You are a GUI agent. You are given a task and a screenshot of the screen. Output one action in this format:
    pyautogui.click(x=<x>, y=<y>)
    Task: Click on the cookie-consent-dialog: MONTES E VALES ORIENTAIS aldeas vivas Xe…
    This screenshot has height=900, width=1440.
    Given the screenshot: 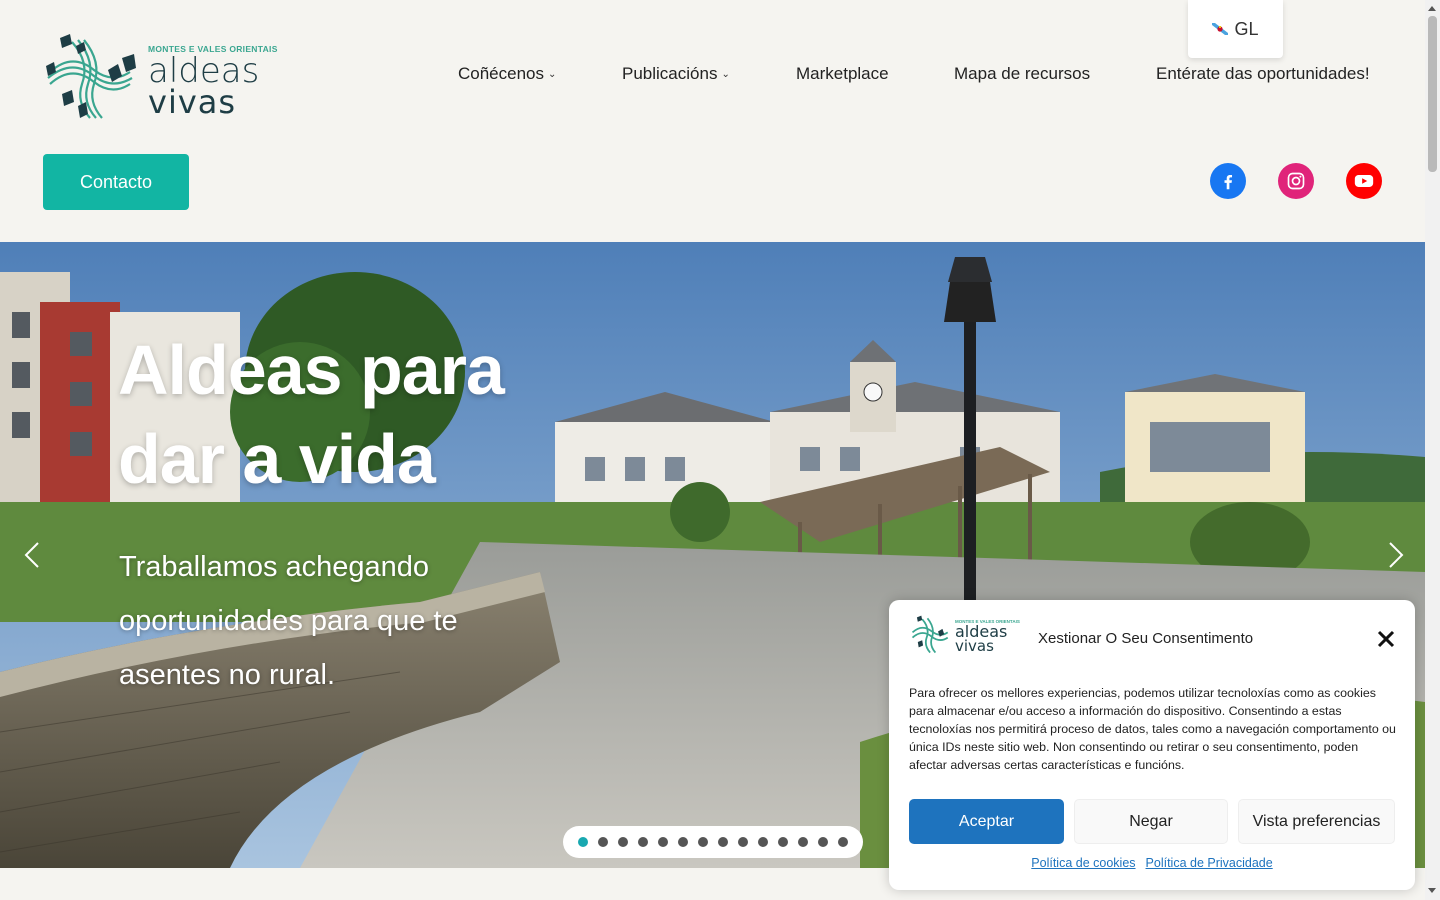 What is the action you would take?
    pyautogui.click(x=1152, y=745)
    